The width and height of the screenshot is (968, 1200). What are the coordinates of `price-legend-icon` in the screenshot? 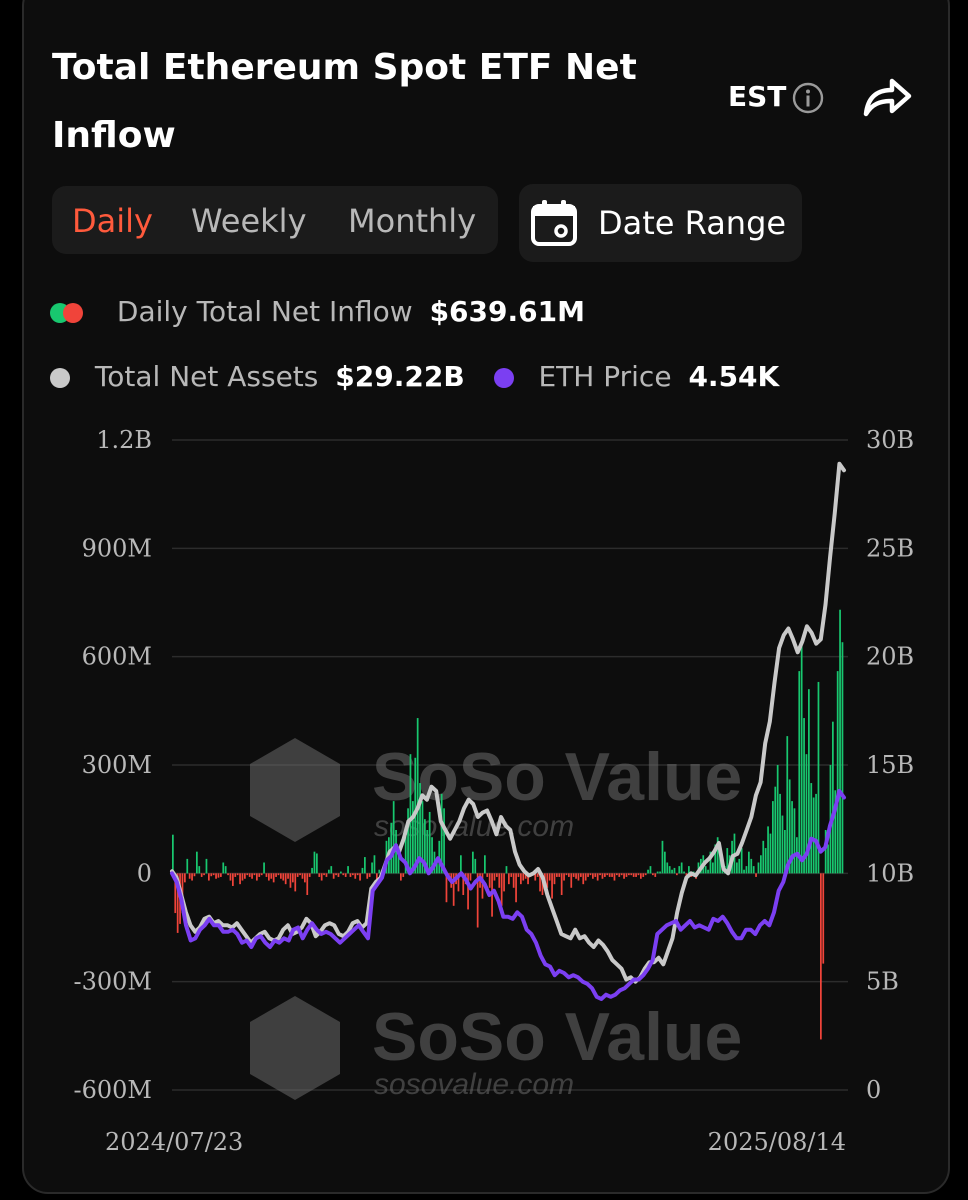 It's located at (503, 378).